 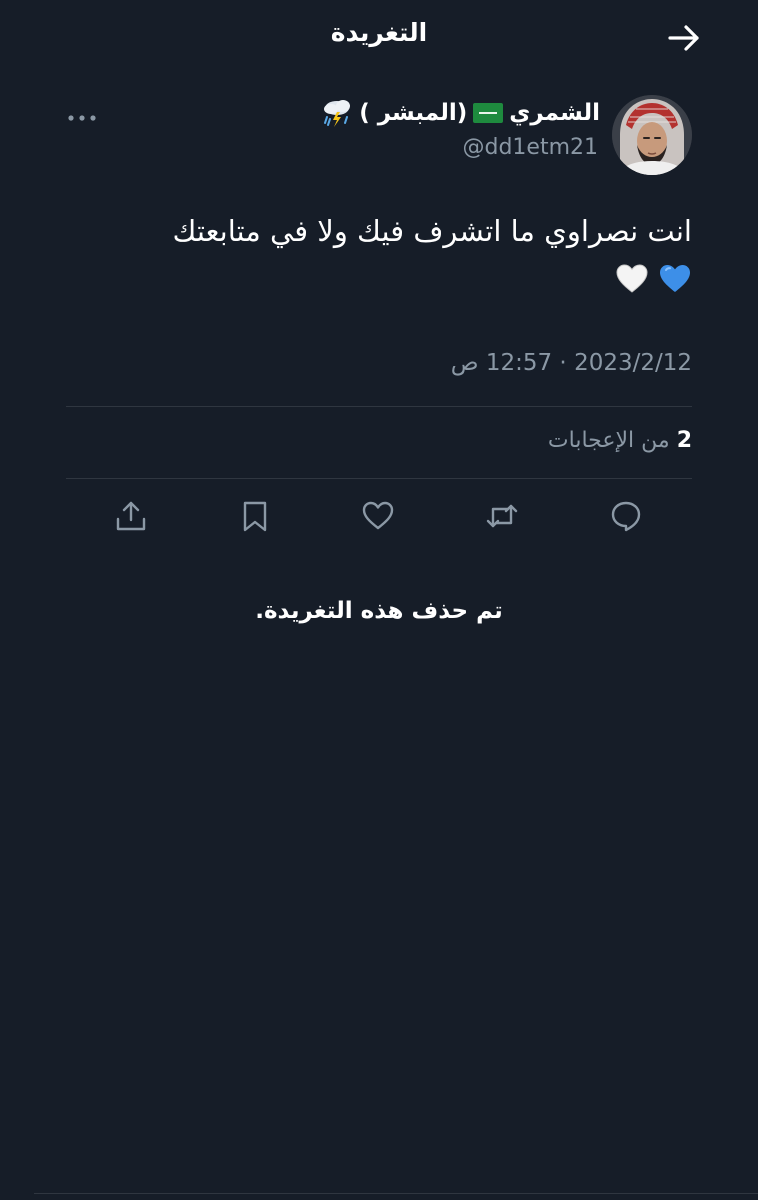 I want to click on avatar, so click(x=652, y=135).